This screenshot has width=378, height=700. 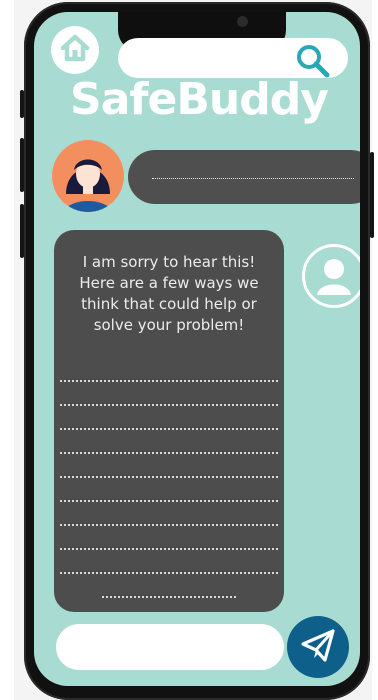 I want to click on phone-volume-up-button, so click(x=22, y=165).